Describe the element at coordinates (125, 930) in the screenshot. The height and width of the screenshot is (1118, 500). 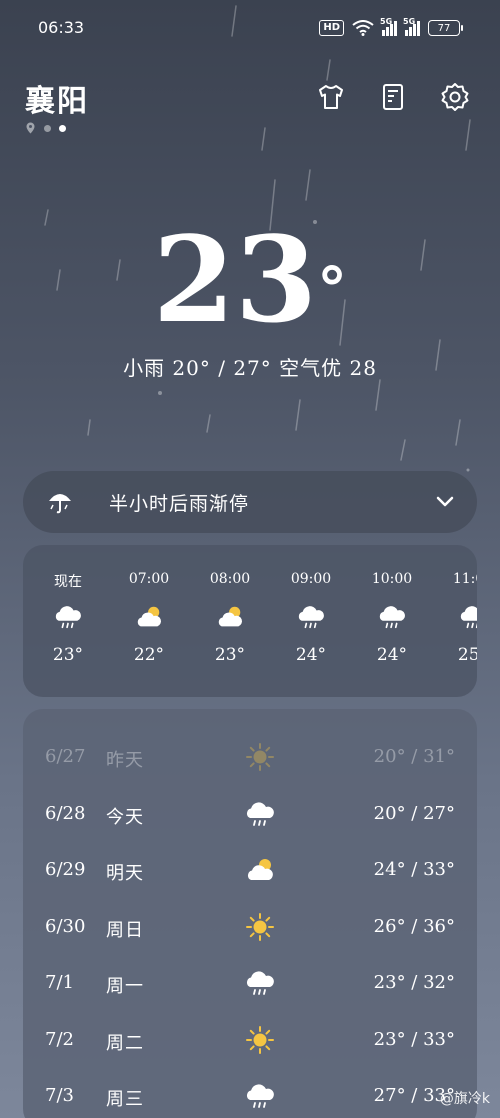
I see `daily-weekday: 周日` at that location.